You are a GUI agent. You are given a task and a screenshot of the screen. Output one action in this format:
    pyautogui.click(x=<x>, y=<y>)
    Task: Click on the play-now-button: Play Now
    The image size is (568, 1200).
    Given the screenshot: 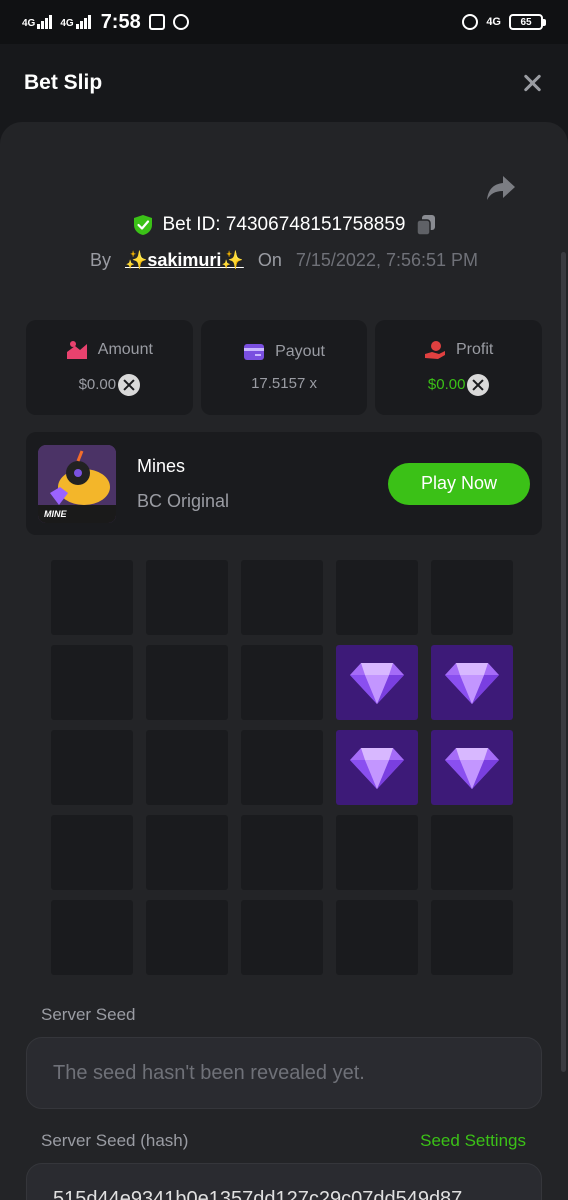 What is the action you would take?
    pyautogui.click(x=459, y=483)
    